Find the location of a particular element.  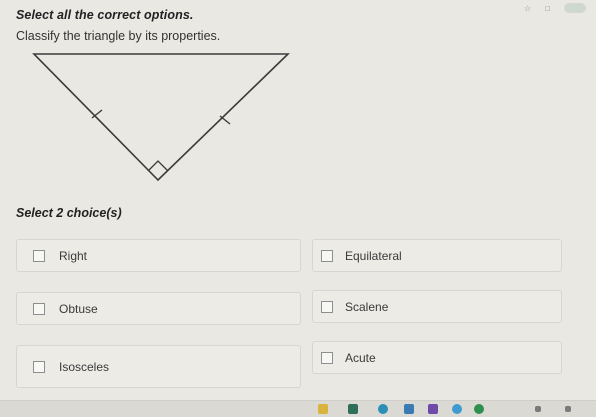

store-icon is located at coordinates (353, 409).